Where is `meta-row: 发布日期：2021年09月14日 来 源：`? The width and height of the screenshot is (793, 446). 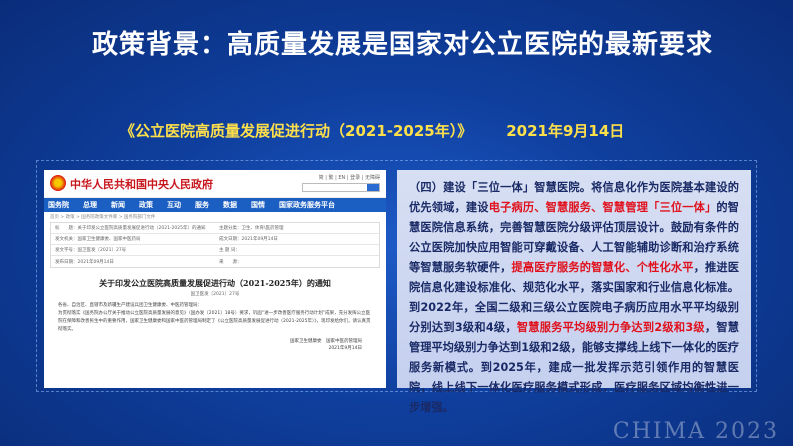
meta-row: 发布日期：2021年09月14日 来 源： is located at coordinates (215, 261).